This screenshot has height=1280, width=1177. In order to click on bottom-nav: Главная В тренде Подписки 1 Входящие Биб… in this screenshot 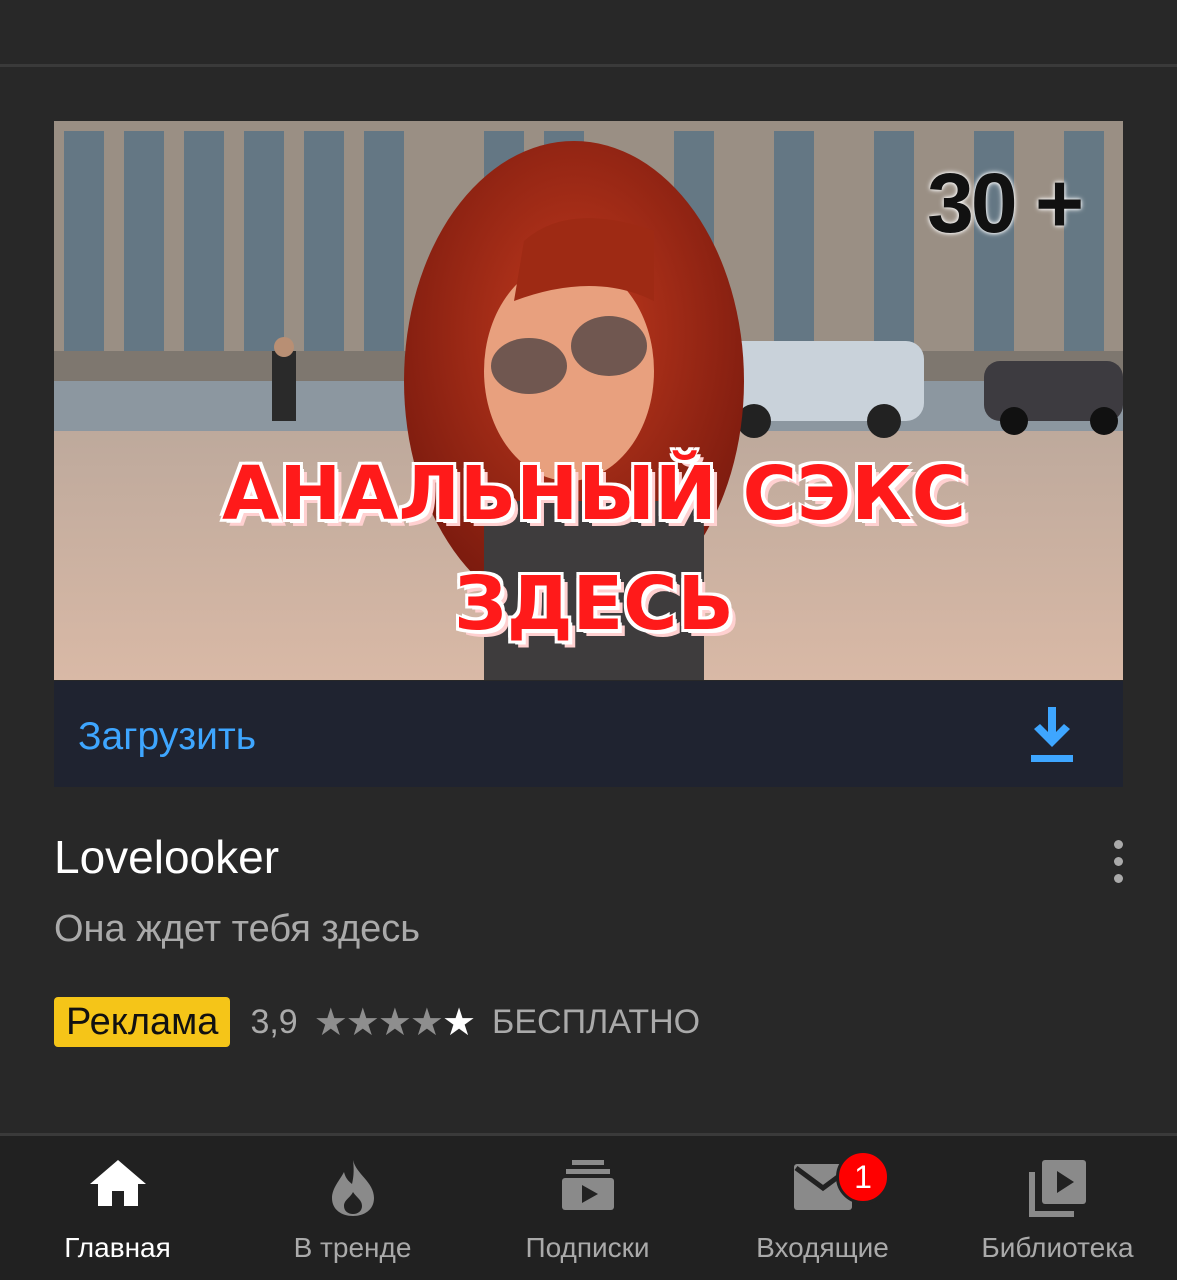, I will do `click(588, 1208)`.